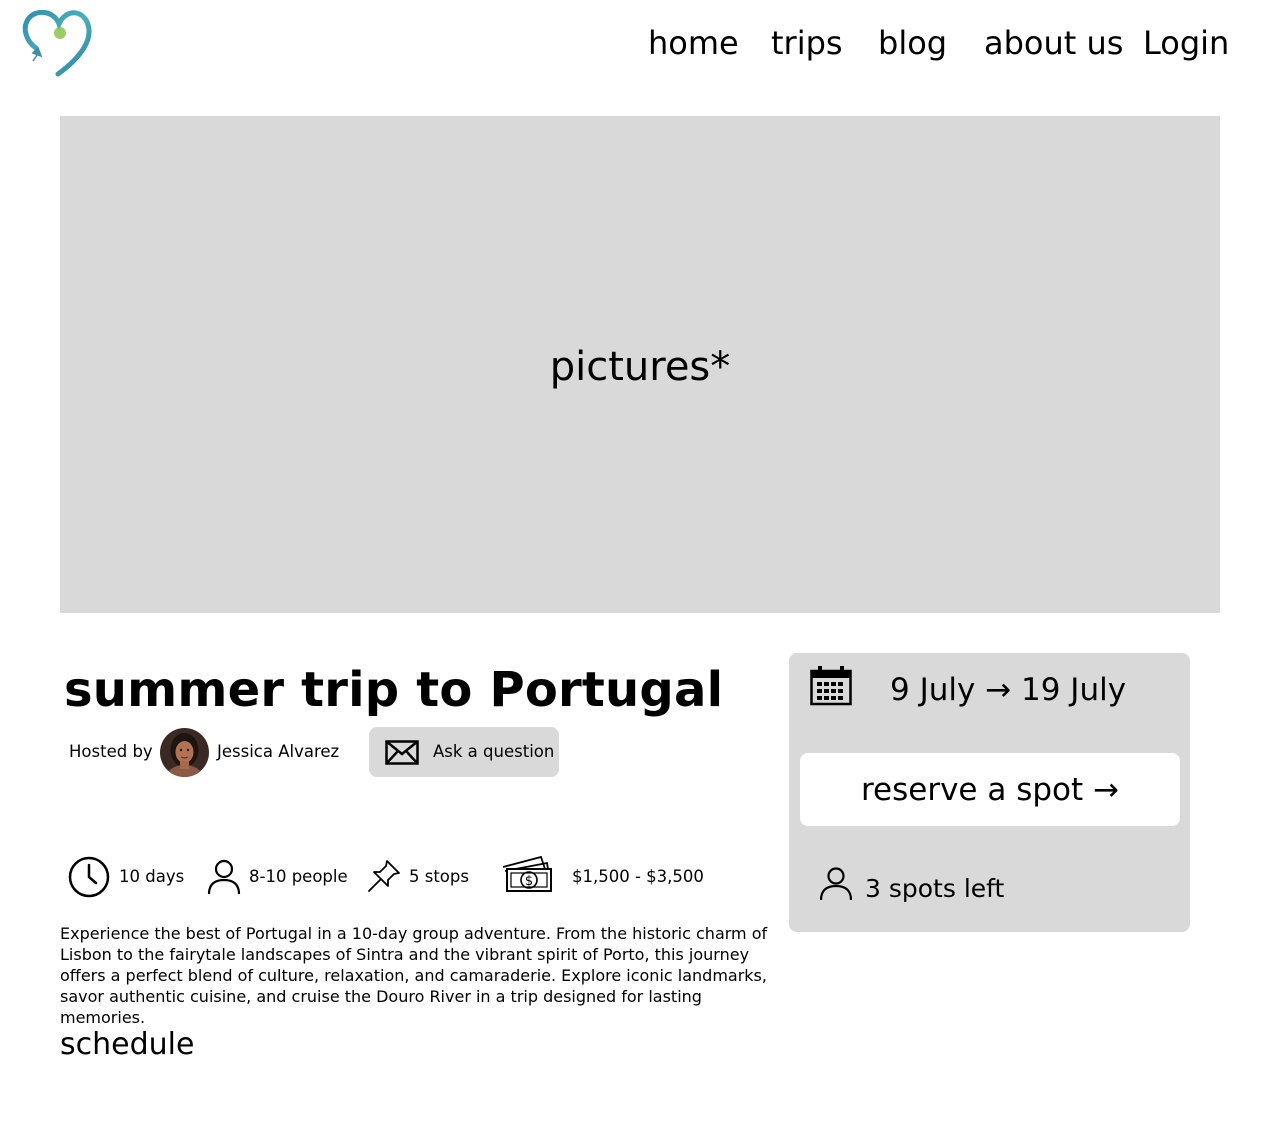 The height and width of the screenshot is (1126, 1280). Describe the element at coordinates (494, 751) in the screenshot. I see `ask-question-label: Ask a question` at that location.